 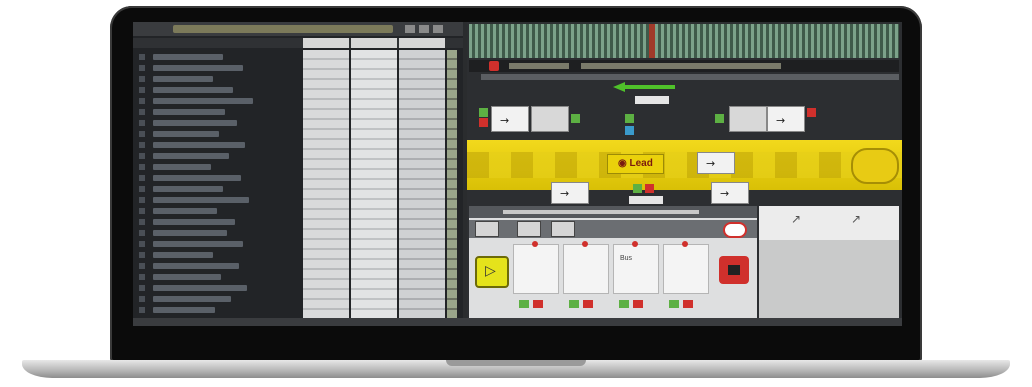 I want to click on transport-bar, so click(x=684, y=66).